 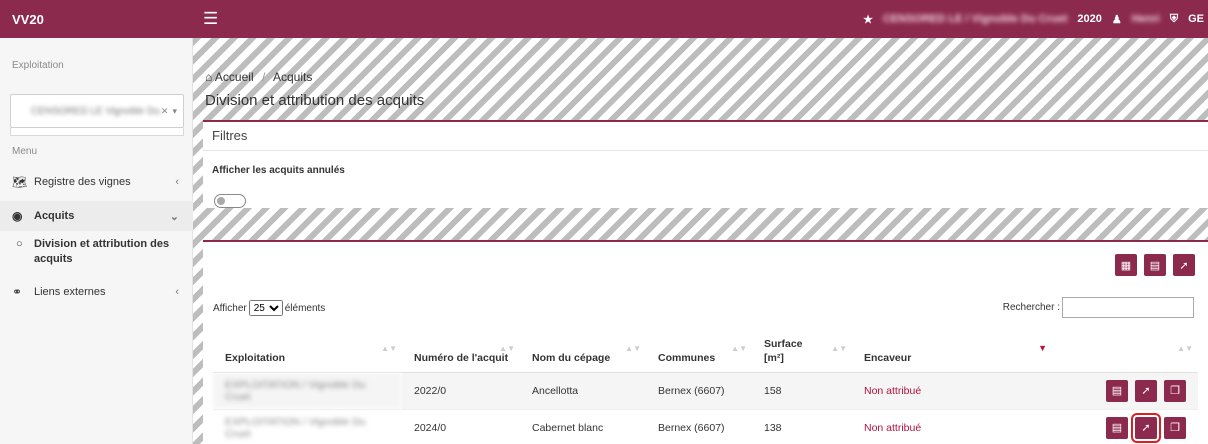 I want to click on sidebar-item-label: Acquits, so click(x=54, y=216).